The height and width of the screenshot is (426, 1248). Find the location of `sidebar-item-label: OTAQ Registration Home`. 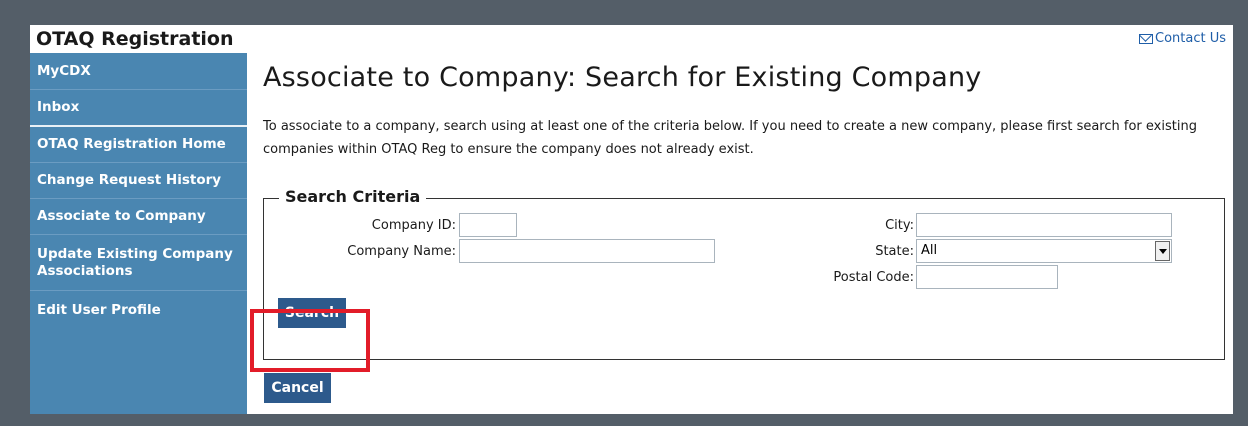

sidebar-item-label: OTAQ Registration Home is located at coordinates (131, 144).